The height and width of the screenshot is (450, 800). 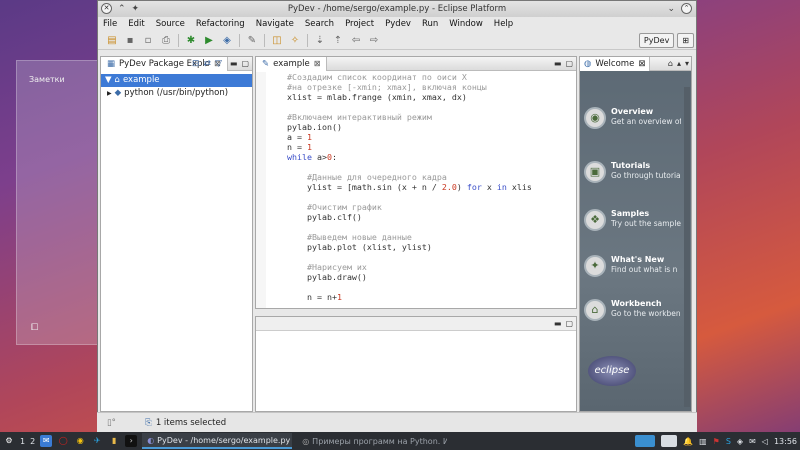 What do you see at coordinates (634, 118) in the screenshot?
I see `welcome-item-overview: ◉ OverviewGet an overview of features` at bounding box center [634, 118].